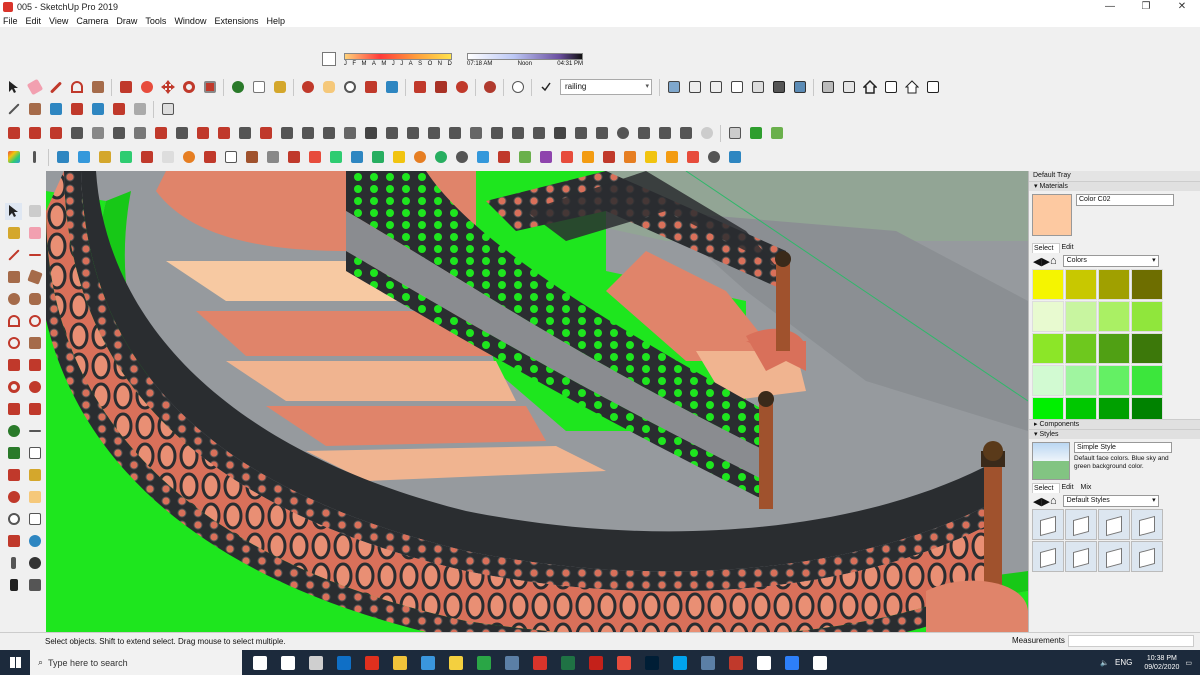  Describe the element at coordinates (13, 541) in the screenshot. I see `zoom-extents-tool-icon` at that location.